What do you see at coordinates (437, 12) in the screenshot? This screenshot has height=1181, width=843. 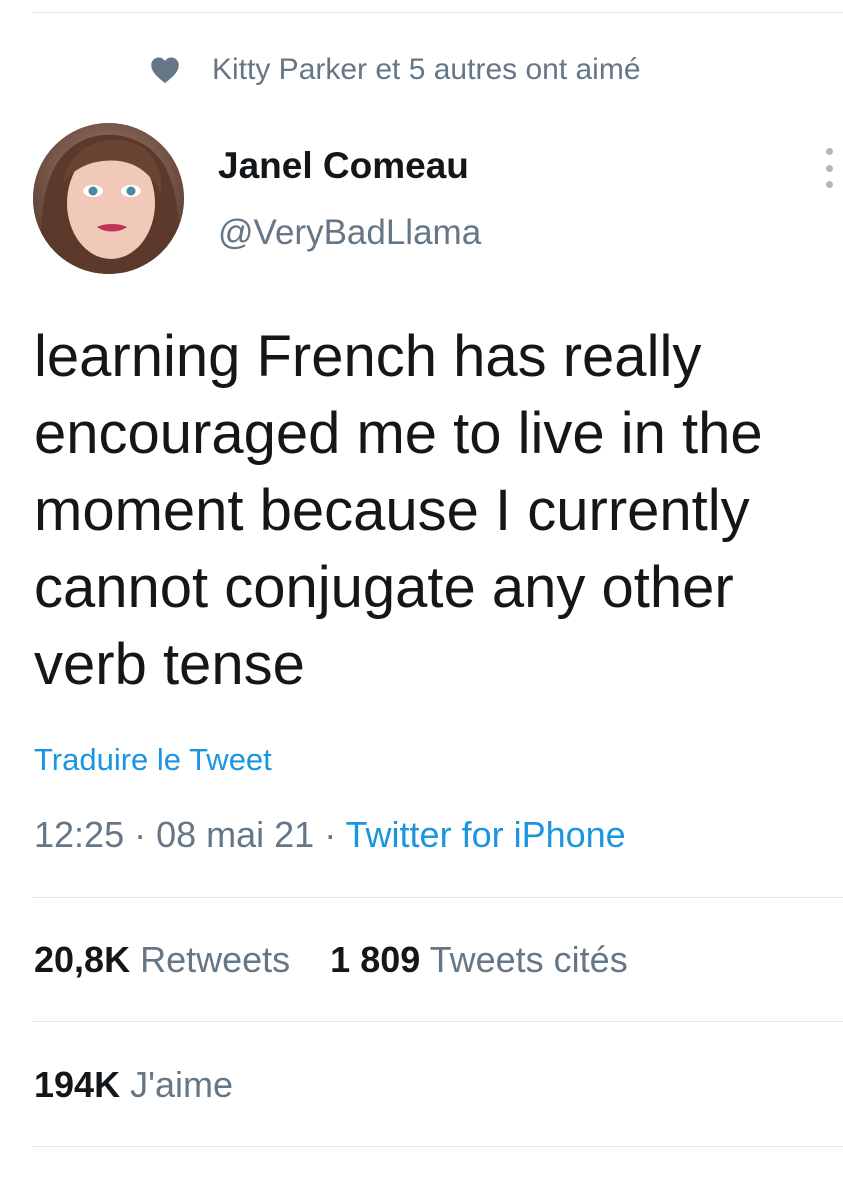 I see `top-divider` at bounding box center [437, 12].